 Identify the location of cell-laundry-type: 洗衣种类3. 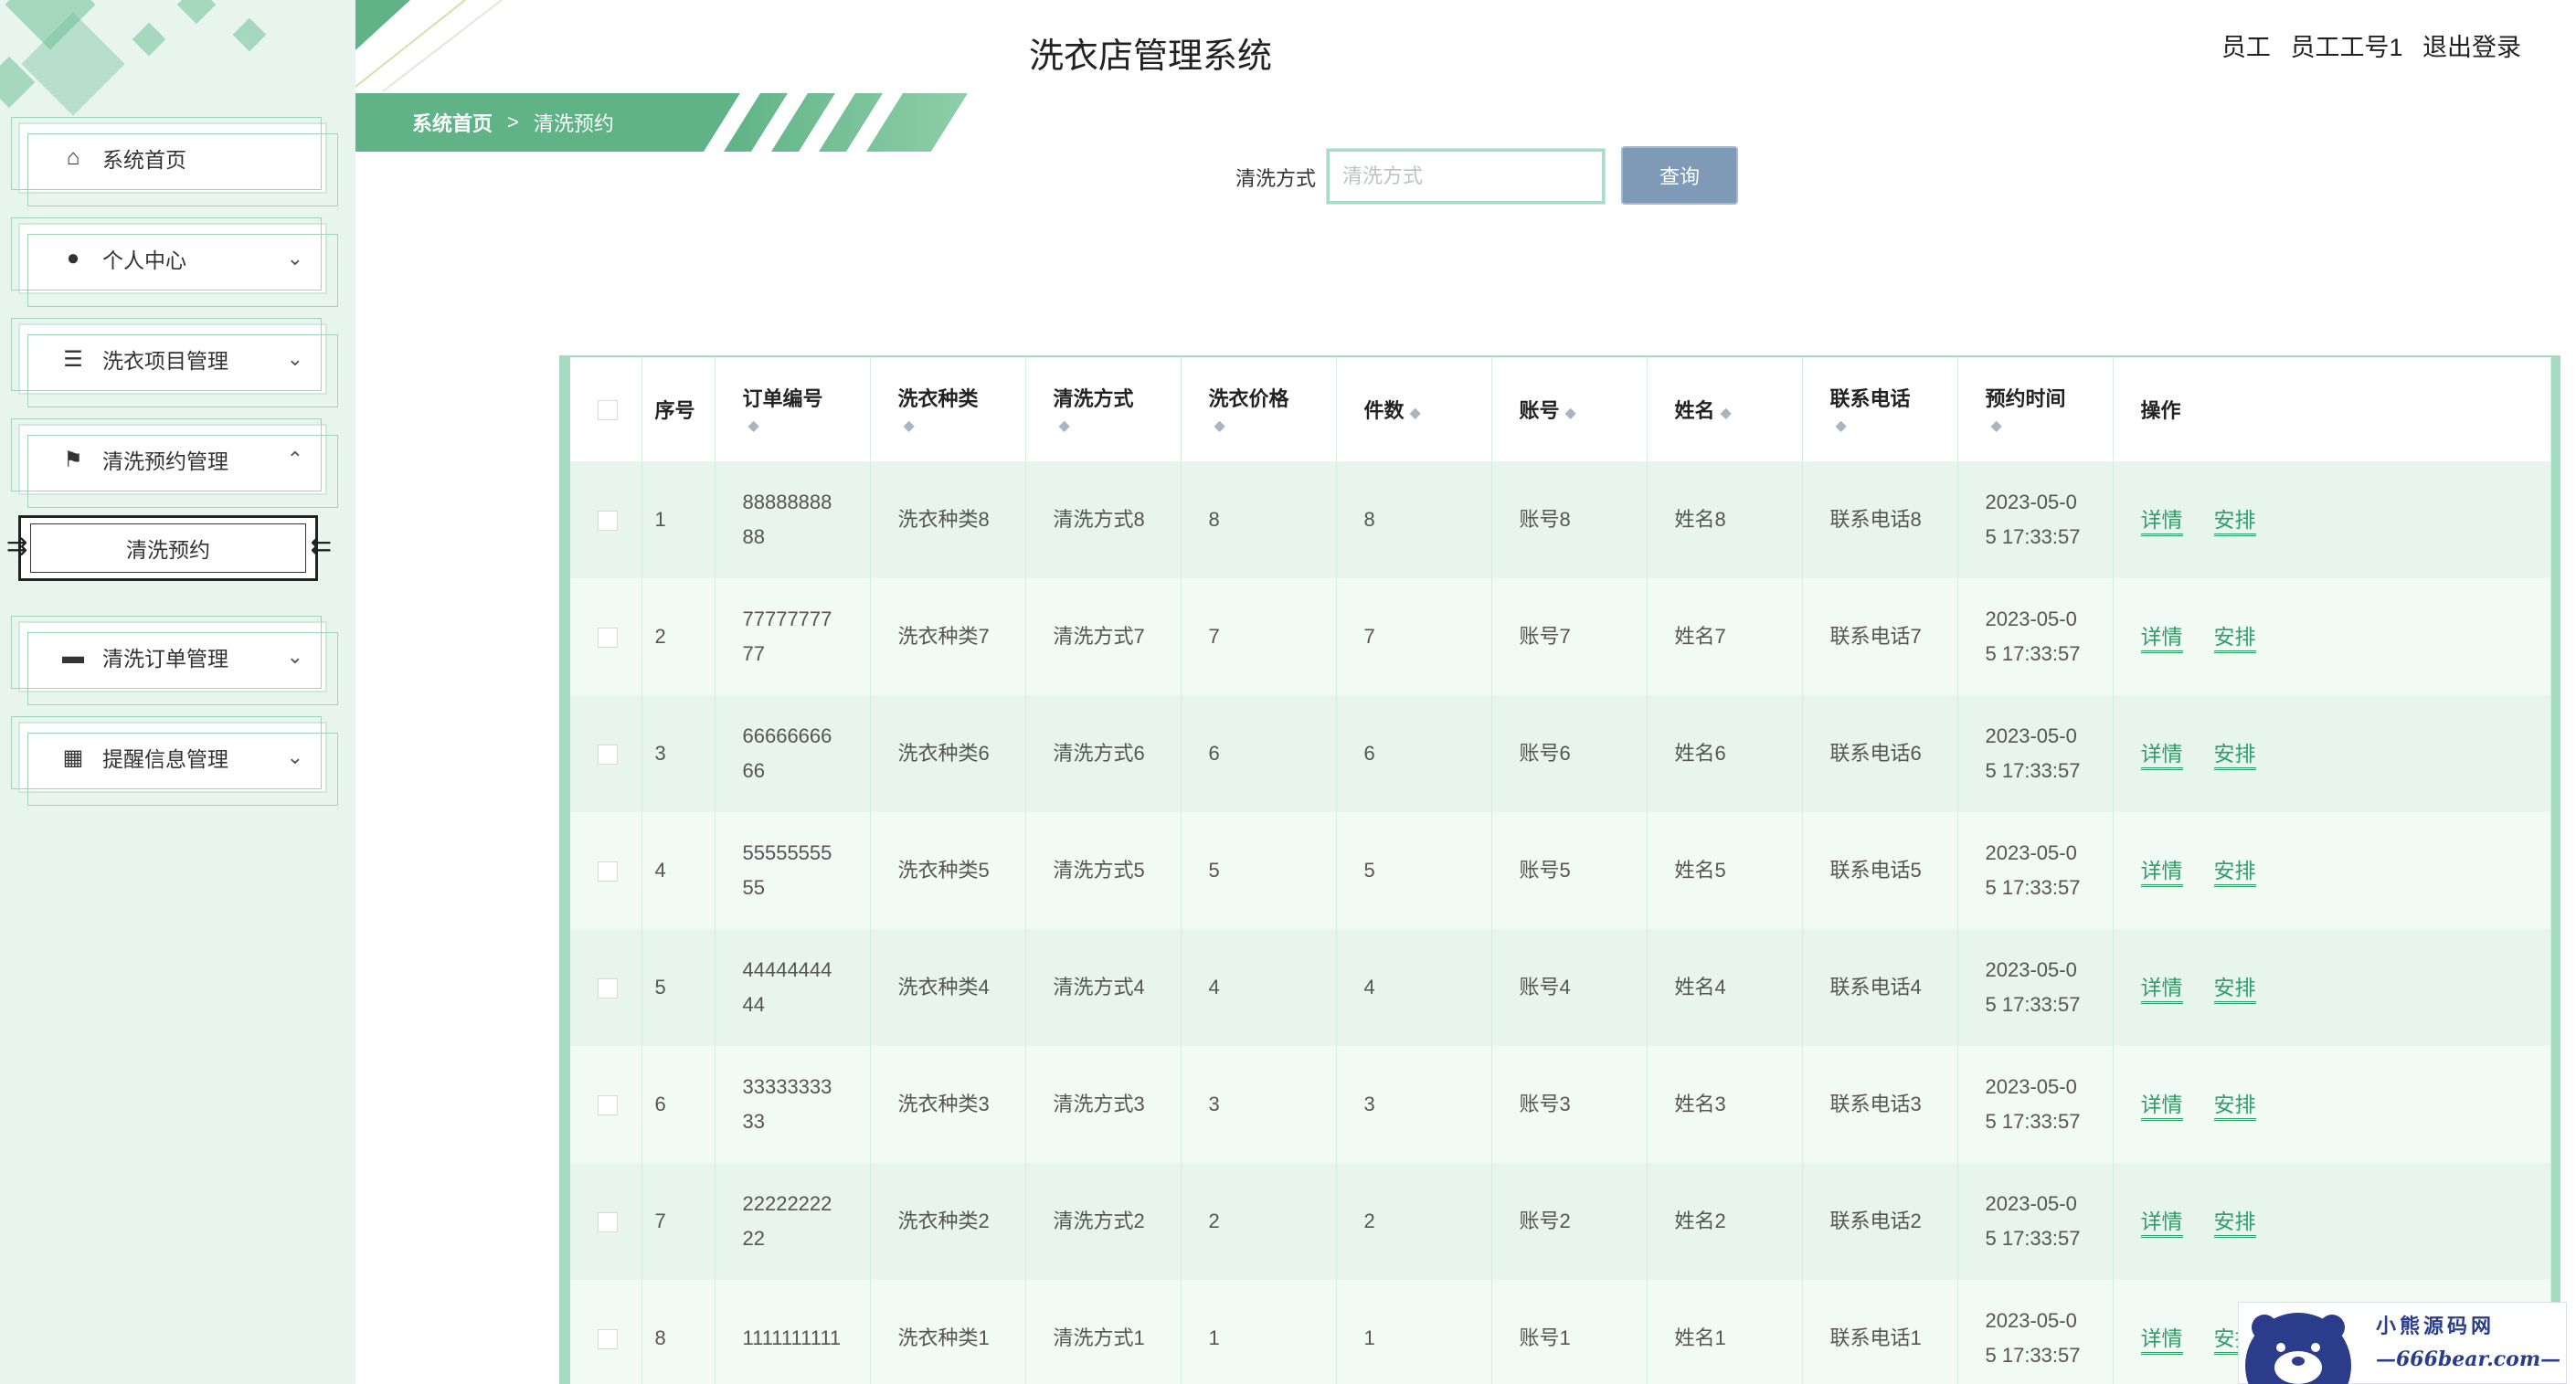
(948, 1104).